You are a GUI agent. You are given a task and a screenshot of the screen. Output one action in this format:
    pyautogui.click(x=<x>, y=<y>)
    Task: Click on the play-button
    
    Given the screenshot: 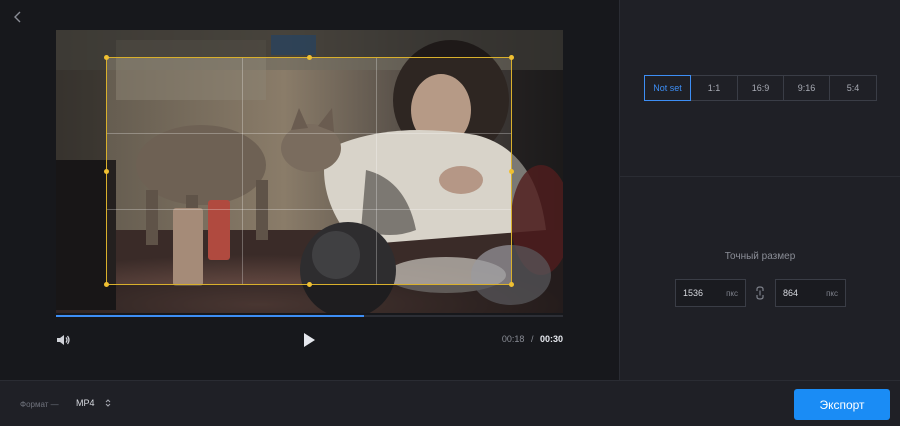 What is the action you would take?
    pyautogui.click(x=309, y=340)
    